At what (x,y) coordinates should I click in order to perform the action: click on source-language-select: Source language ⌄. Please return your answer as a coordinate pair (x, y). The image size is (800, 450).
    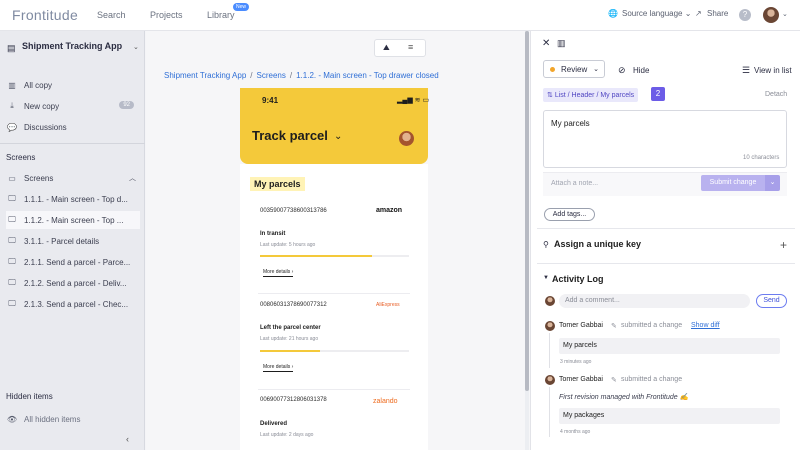
    Looking at the image, I should click on (656, 13).